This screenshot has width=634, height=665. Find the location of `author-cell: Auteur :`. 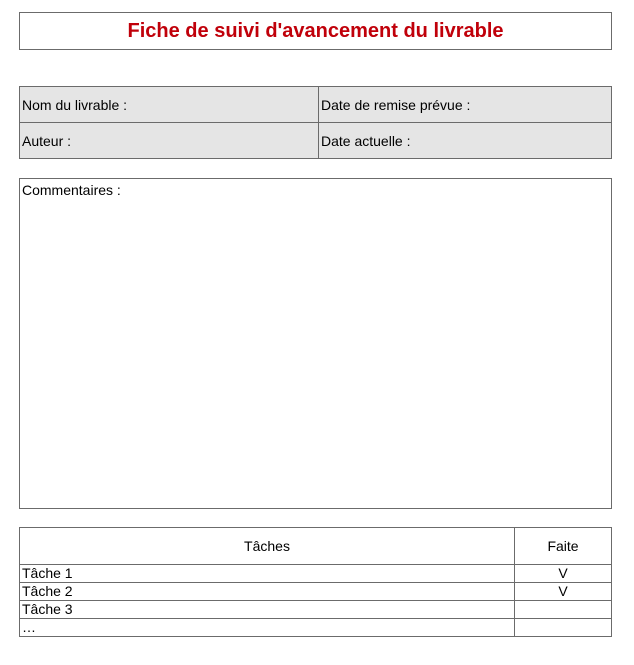

author-cell: Auteur : is located at coordinates (169, 140).